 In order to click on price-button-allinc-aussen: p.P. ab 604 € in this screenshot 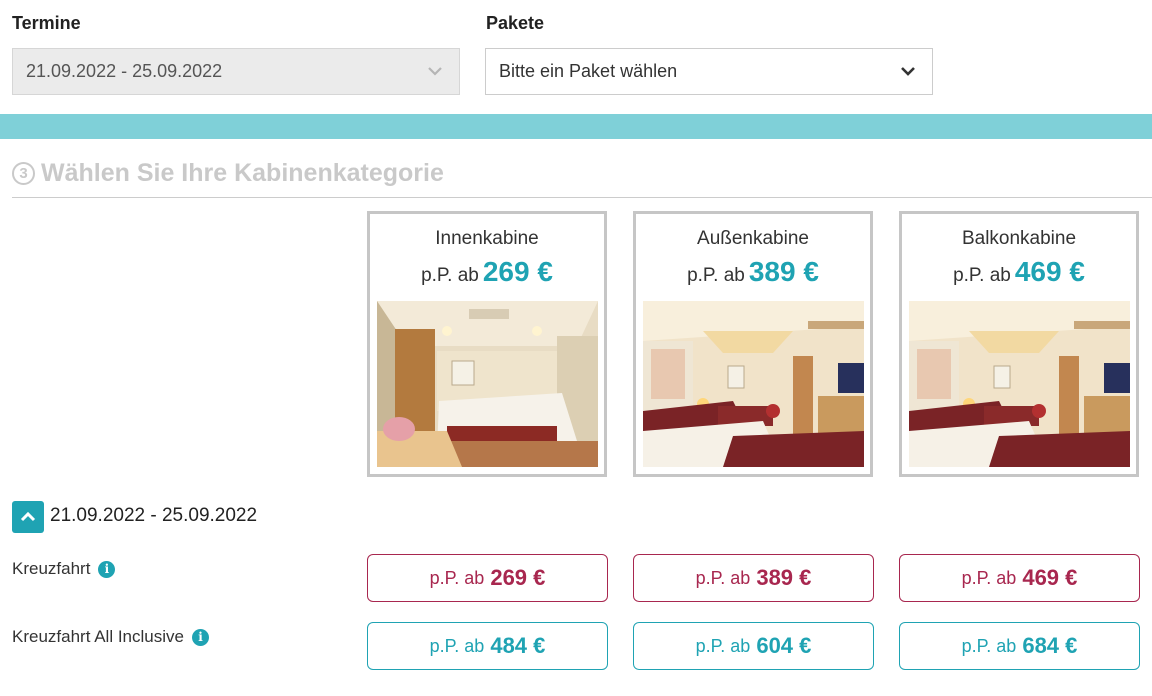, I will do `click(753, 646)`.